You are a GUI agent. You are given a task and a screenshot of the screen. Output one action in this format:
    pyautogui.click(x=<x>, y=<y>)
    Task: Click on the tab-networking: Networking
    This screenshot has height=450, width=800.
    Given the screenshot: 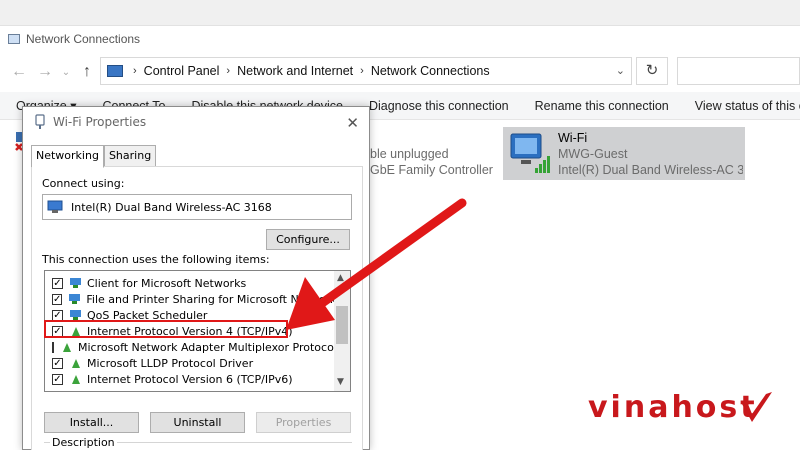 What is the action you would take?
    pyautogui.click(x=67, y=156)
    